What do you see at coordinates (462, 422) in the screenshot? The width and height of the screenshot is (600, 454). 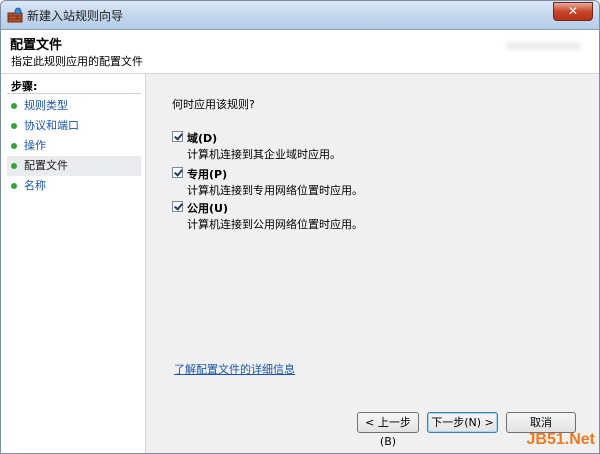 I see `next-button: 下一步(N) >` at bounding box center [462, 422].